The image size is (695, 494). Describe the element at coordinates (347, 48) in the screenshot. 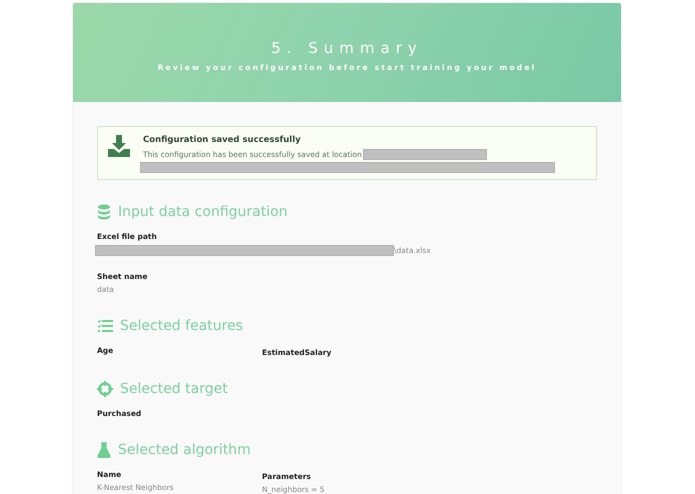

I see `page-title: 5. Summary` at that location.